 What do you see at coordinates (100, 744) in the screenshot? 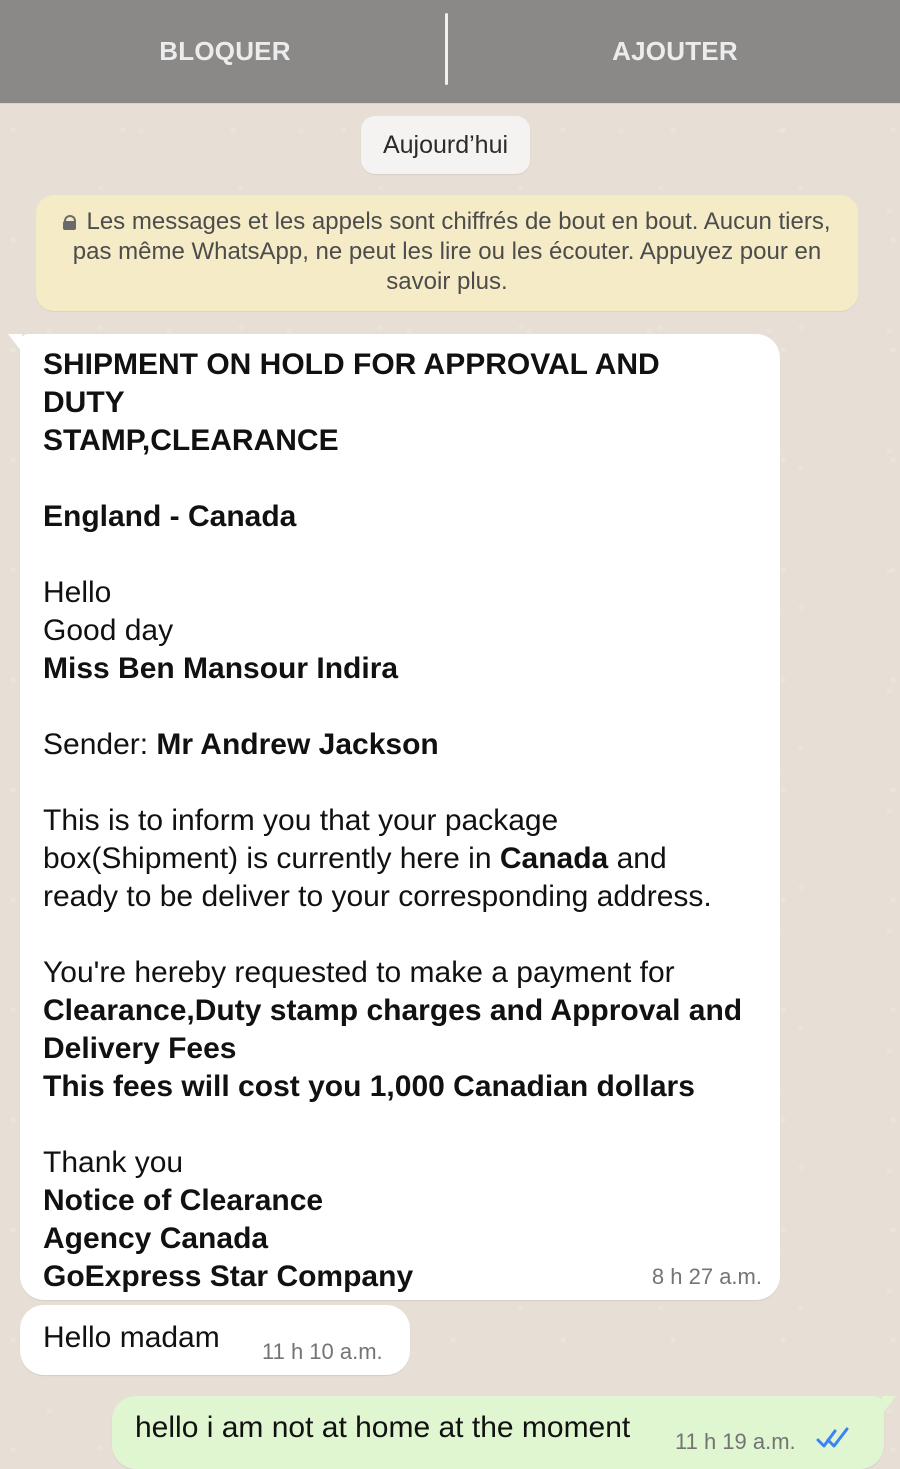
I see `sender-label: Sender:` at bounding box center [100, 744].